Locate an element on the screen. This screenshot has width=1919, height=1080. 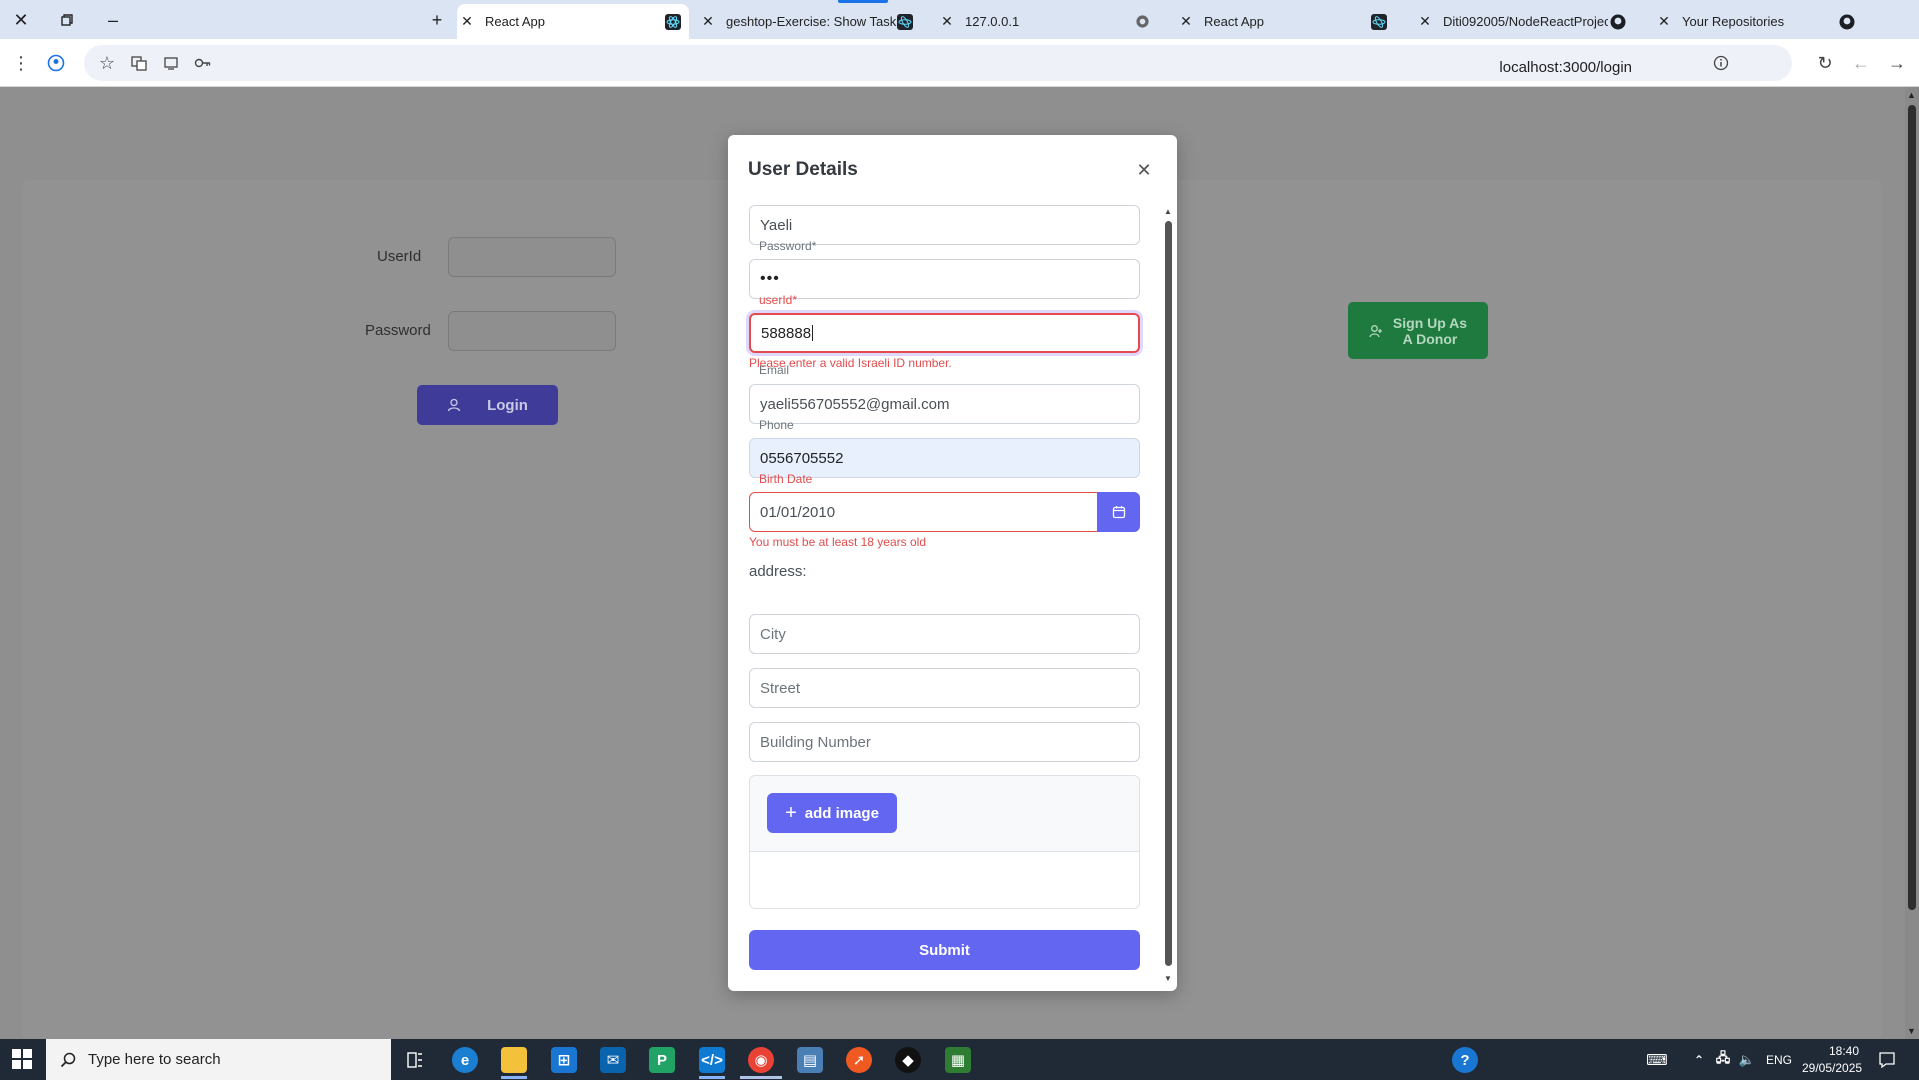
phone-field-label: Phone is located at coordinates (776, 425).